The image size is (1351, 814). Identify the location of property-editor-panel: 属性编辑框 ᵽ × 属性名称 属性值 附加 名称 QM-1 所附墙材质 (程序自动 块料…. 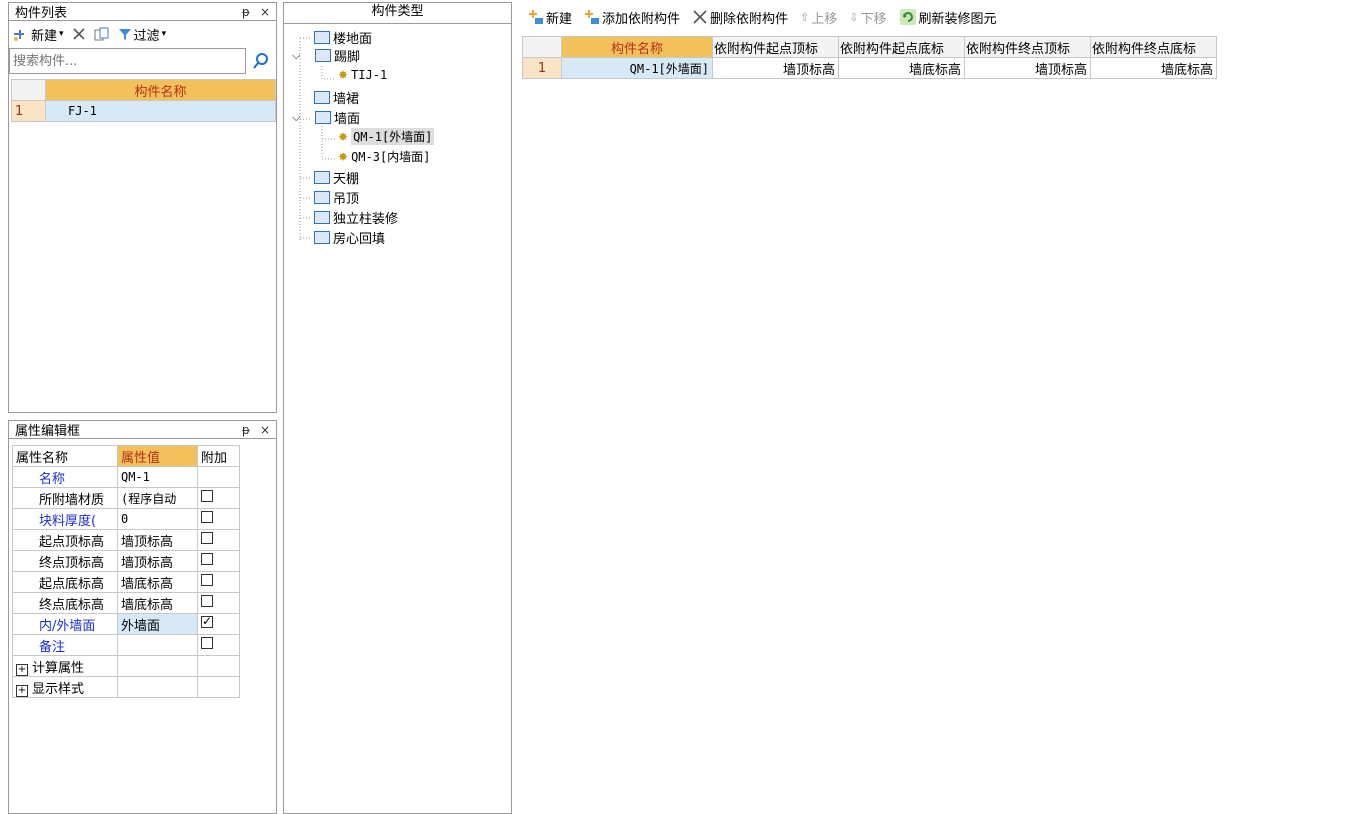
(142, 617).